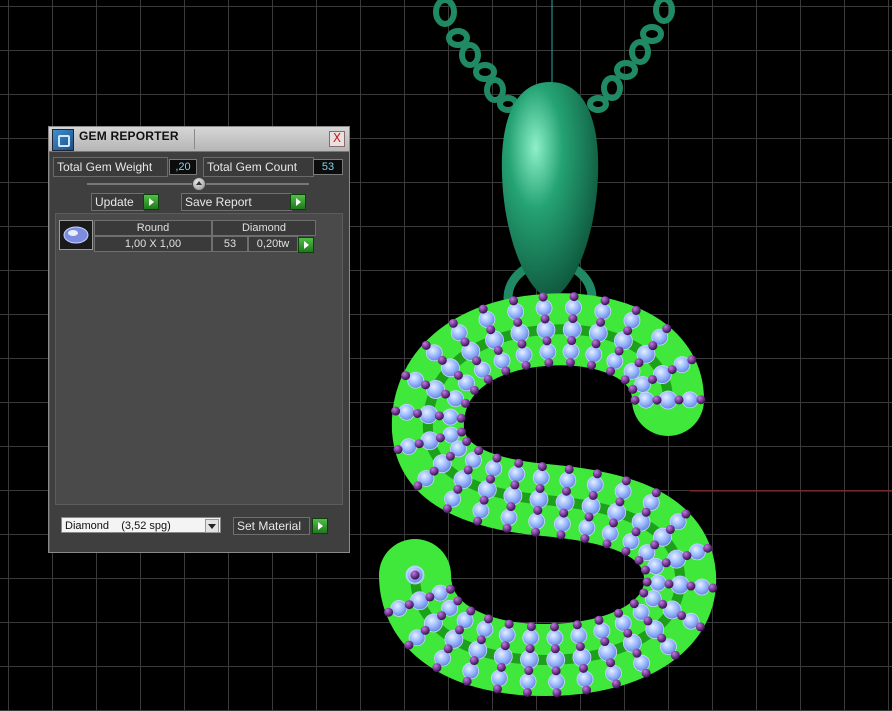 This screenshot has height=711, width=892. I want to click on total-gem-count-label: Total Gem Count, so click(258, 167).